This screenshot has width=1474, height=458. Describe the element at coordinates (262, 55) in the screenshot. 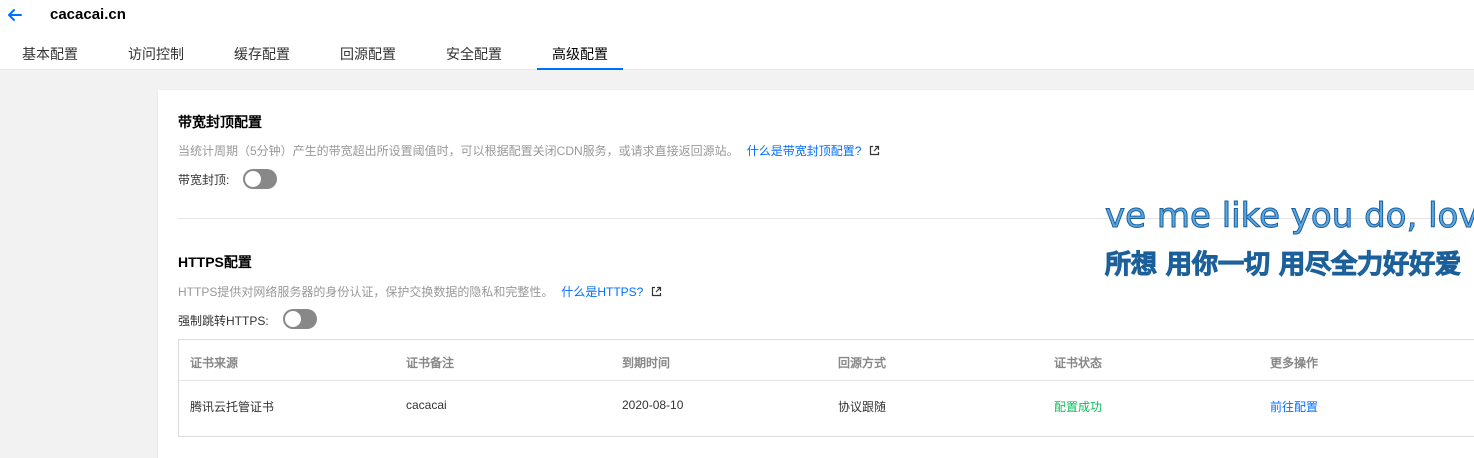

I see `tab-cache: 缓存配置` at that location.